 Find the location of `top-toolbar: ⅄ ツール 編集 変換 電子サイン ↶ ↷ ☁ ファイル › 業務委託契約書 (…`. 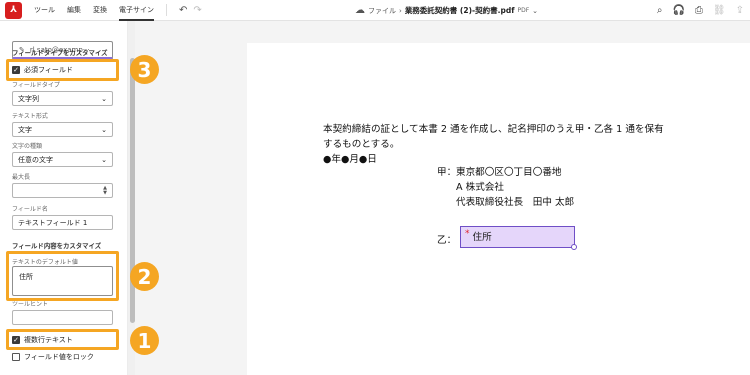

top-toolbar: ⅄ ツール 編集 変換 電子サイン ↶ ↷ ☁ ファイル › 業務委託契約書 (… is located at coordinates (375, 10).